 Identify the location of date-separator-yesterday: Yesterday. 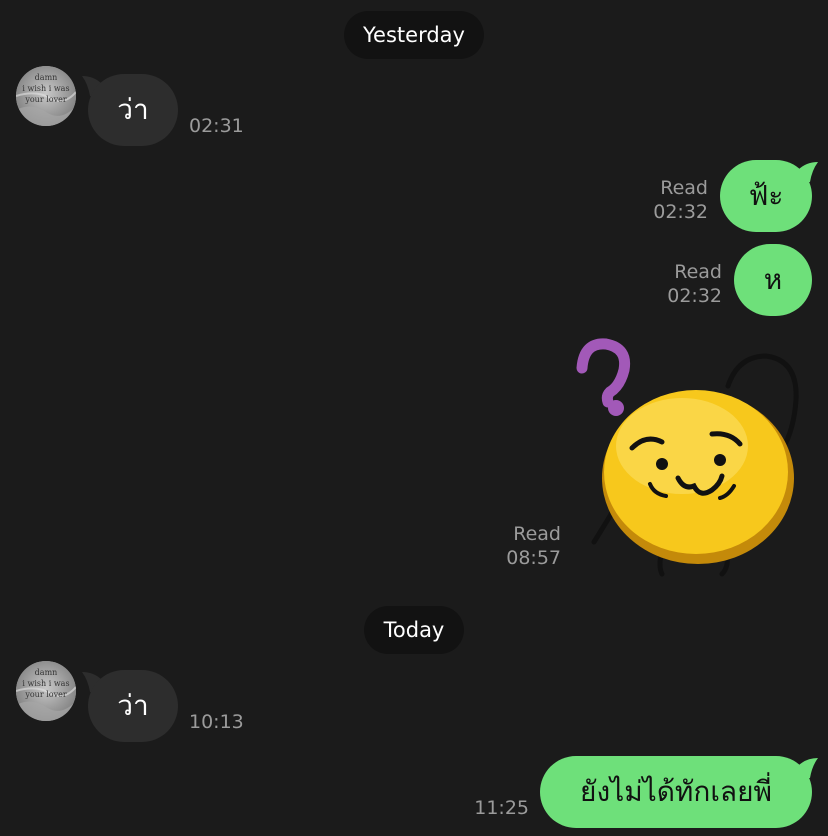
(414, 35).